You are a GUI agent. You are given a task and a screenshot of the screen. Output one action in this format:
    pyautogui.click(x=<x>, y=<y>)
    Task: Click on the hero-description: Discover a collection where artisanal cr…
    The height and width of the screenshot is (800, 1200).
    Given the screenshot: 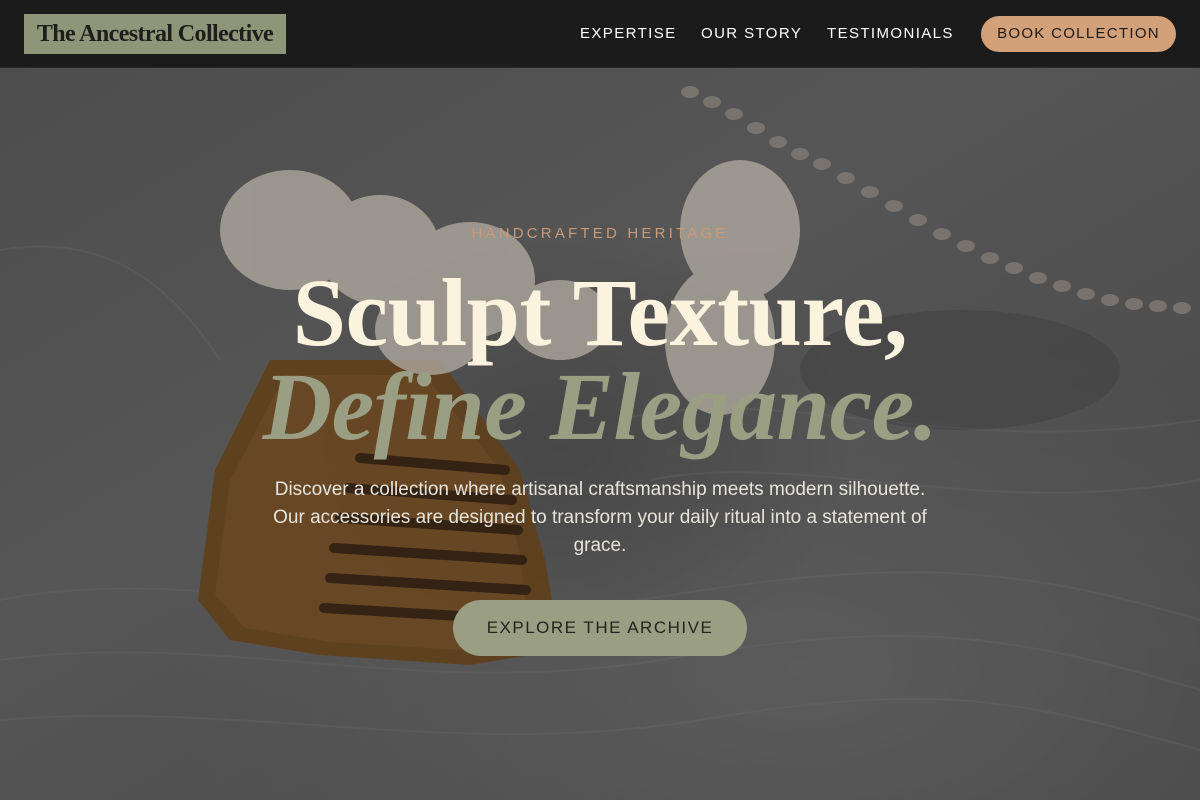 What is the action you would take?
    pyautogui.click(x=600, y=517)
    